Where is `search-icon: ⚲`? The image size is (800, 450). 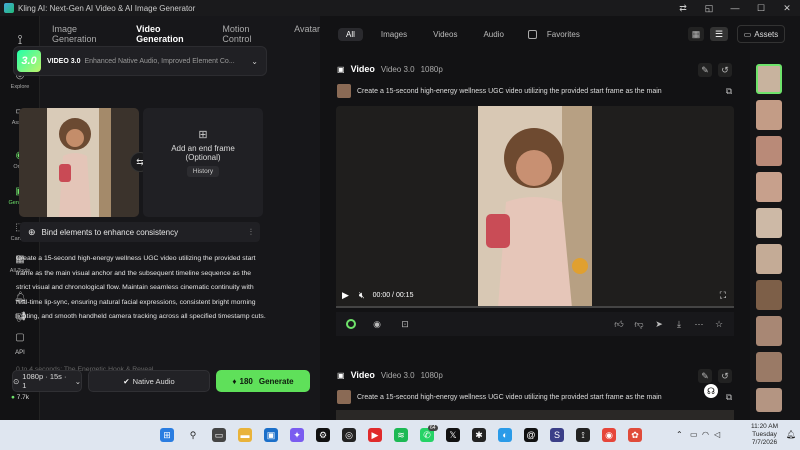
search-icon: ⚲ is located at coordinates (193, 435).